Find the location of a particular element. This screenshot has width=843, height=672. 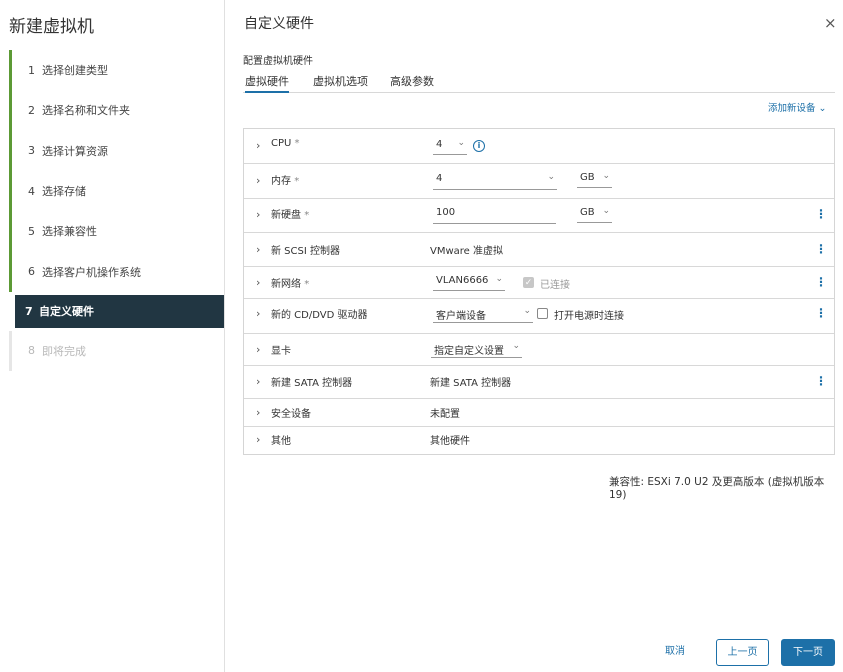

video-value: 指定自定义设置 is located at coordinates (469, 351).